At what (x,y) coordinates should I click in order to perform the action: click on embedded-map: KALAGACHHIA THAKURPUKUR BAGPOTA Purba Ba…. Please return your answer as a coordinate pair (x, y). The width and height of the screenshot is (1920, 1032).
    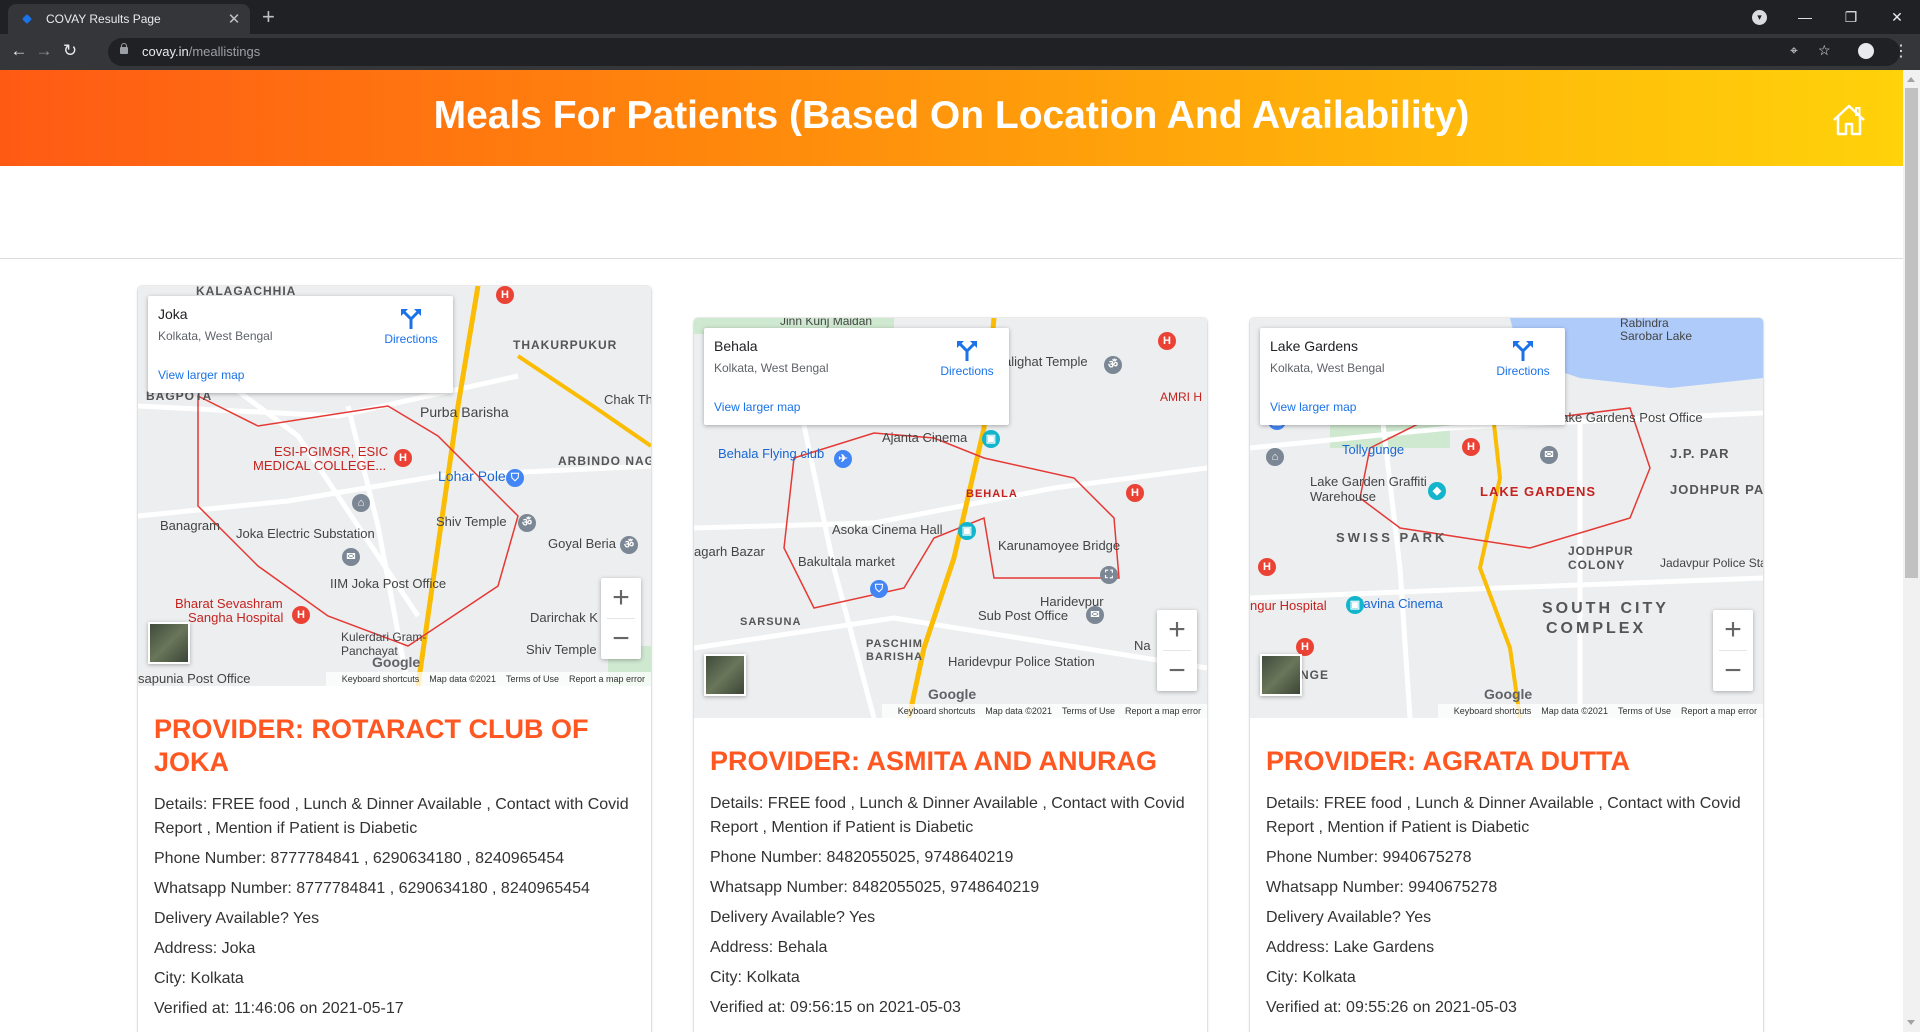
    Looking at the image, I should click on (394, 486).